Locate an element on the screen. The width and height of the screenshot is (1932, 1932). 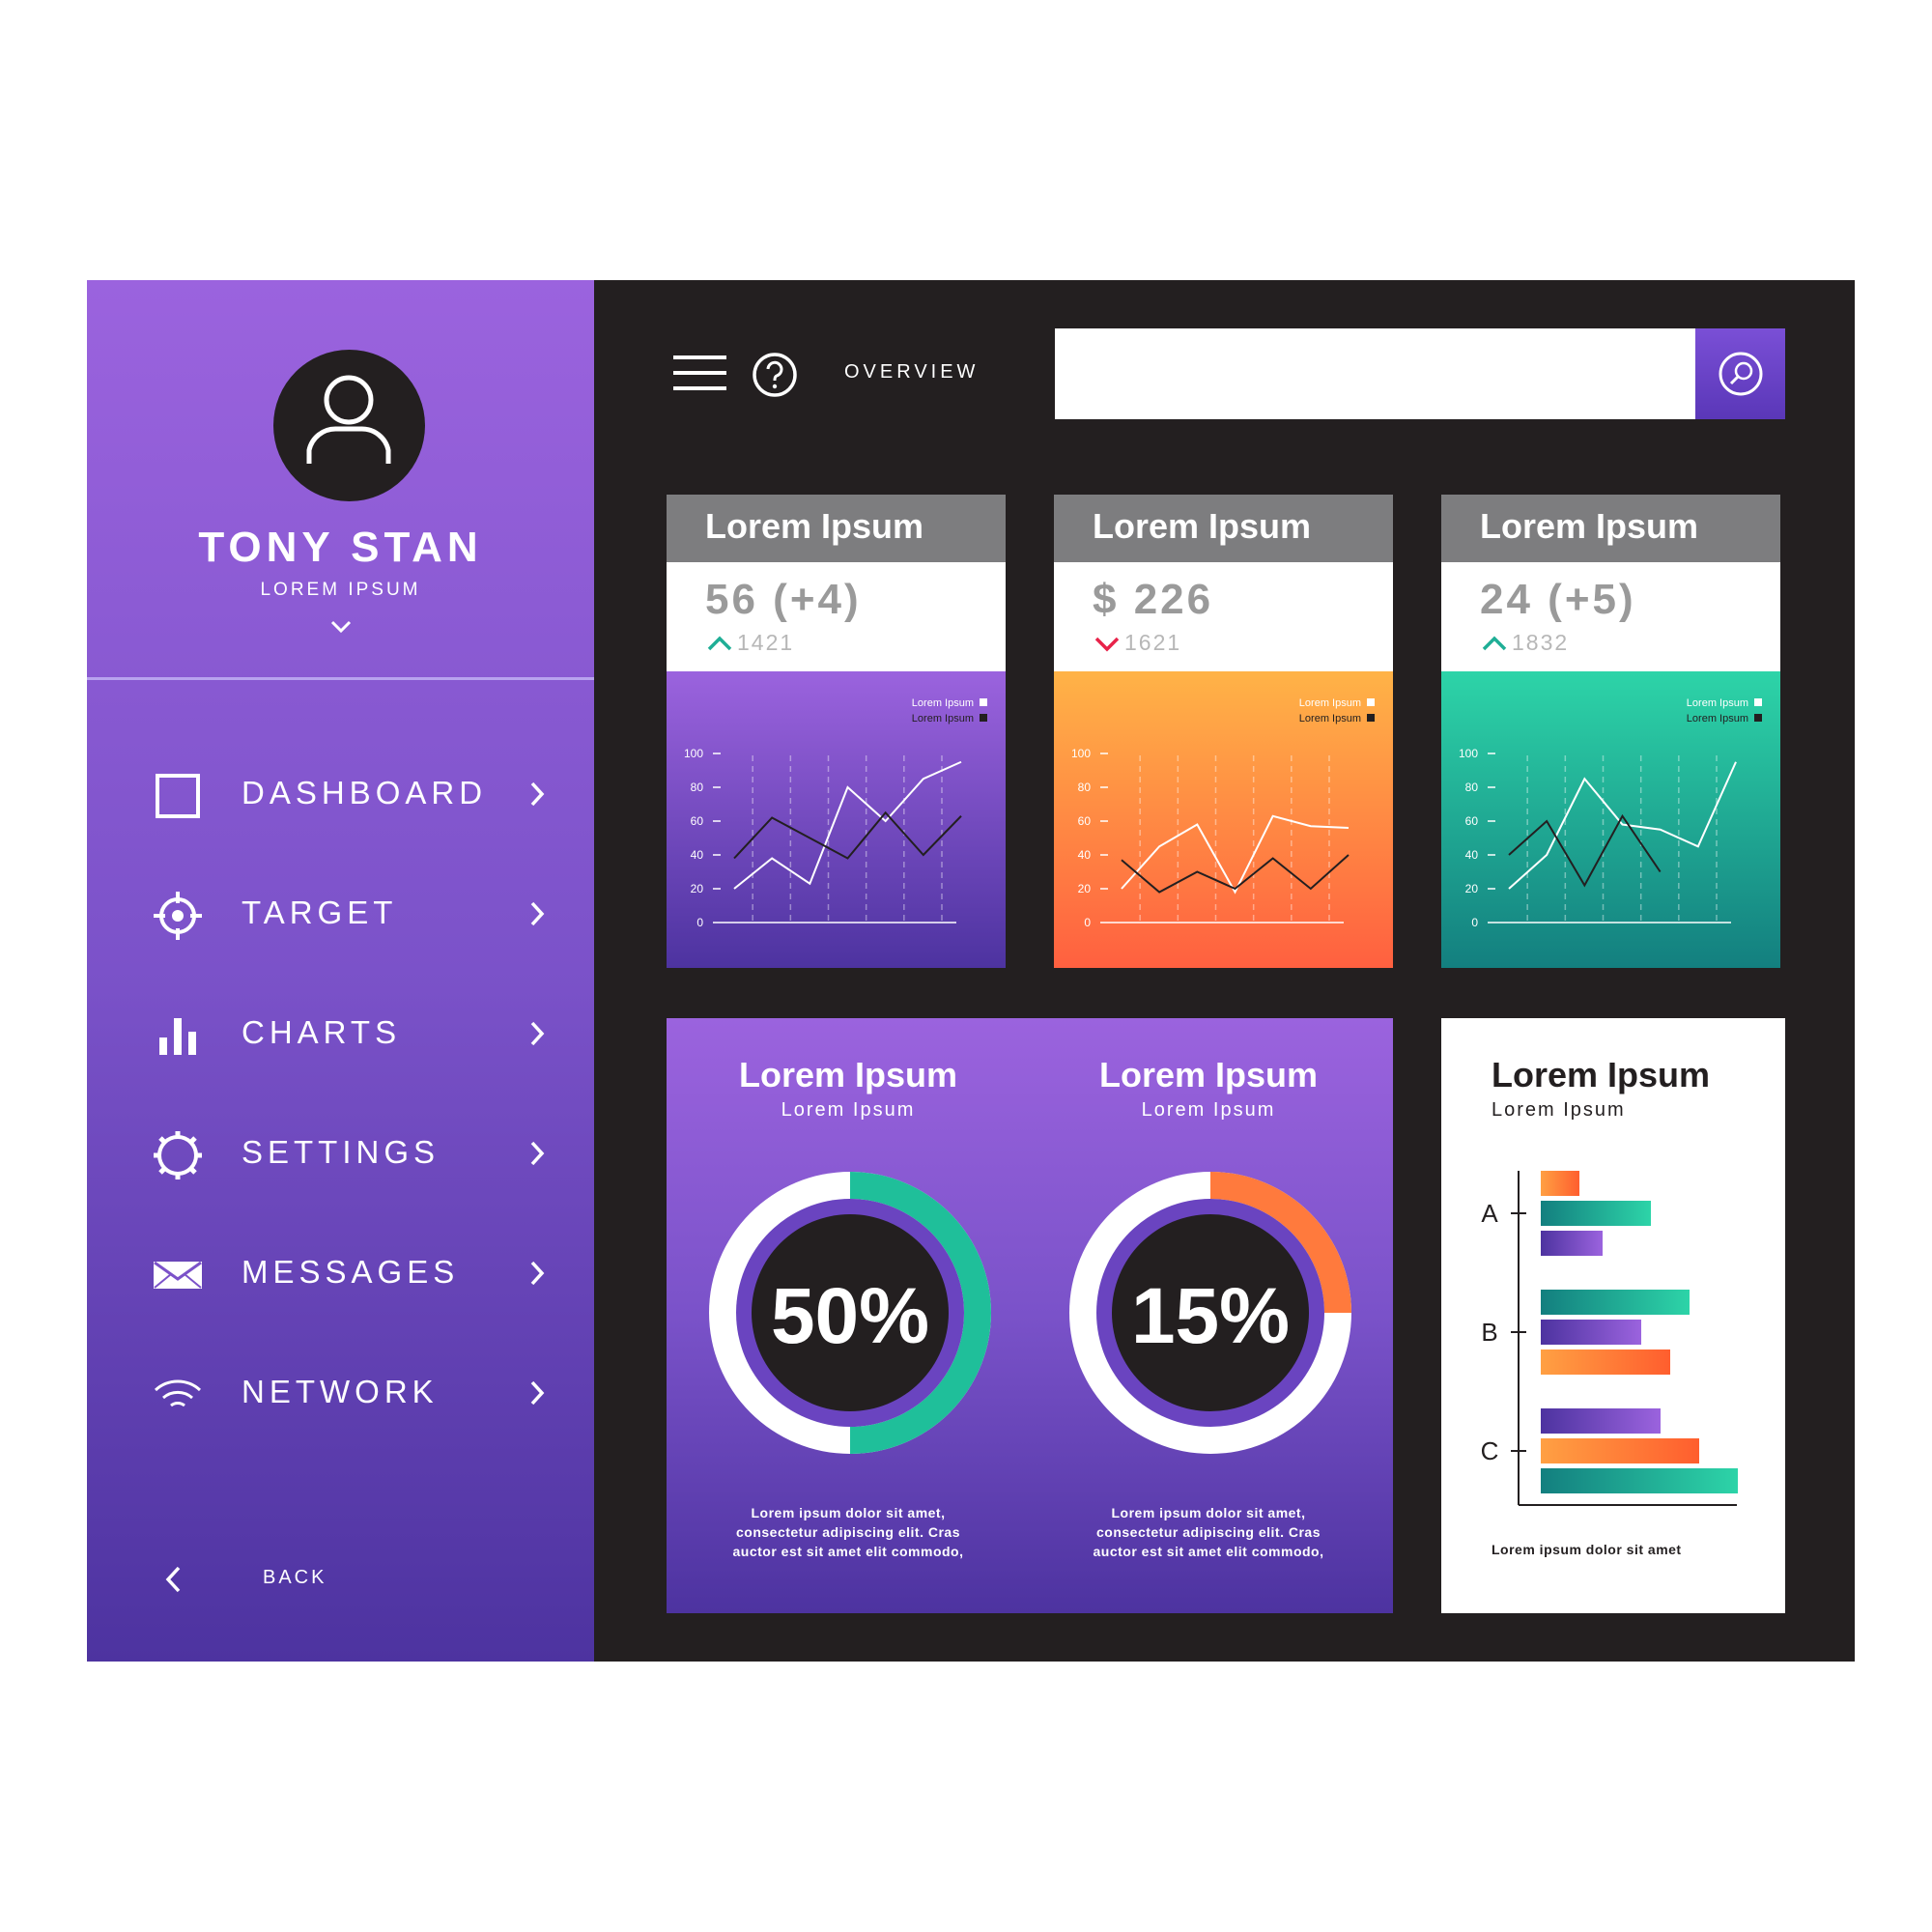
card-value: 56 (+4) is located at coordinates (783, 599).